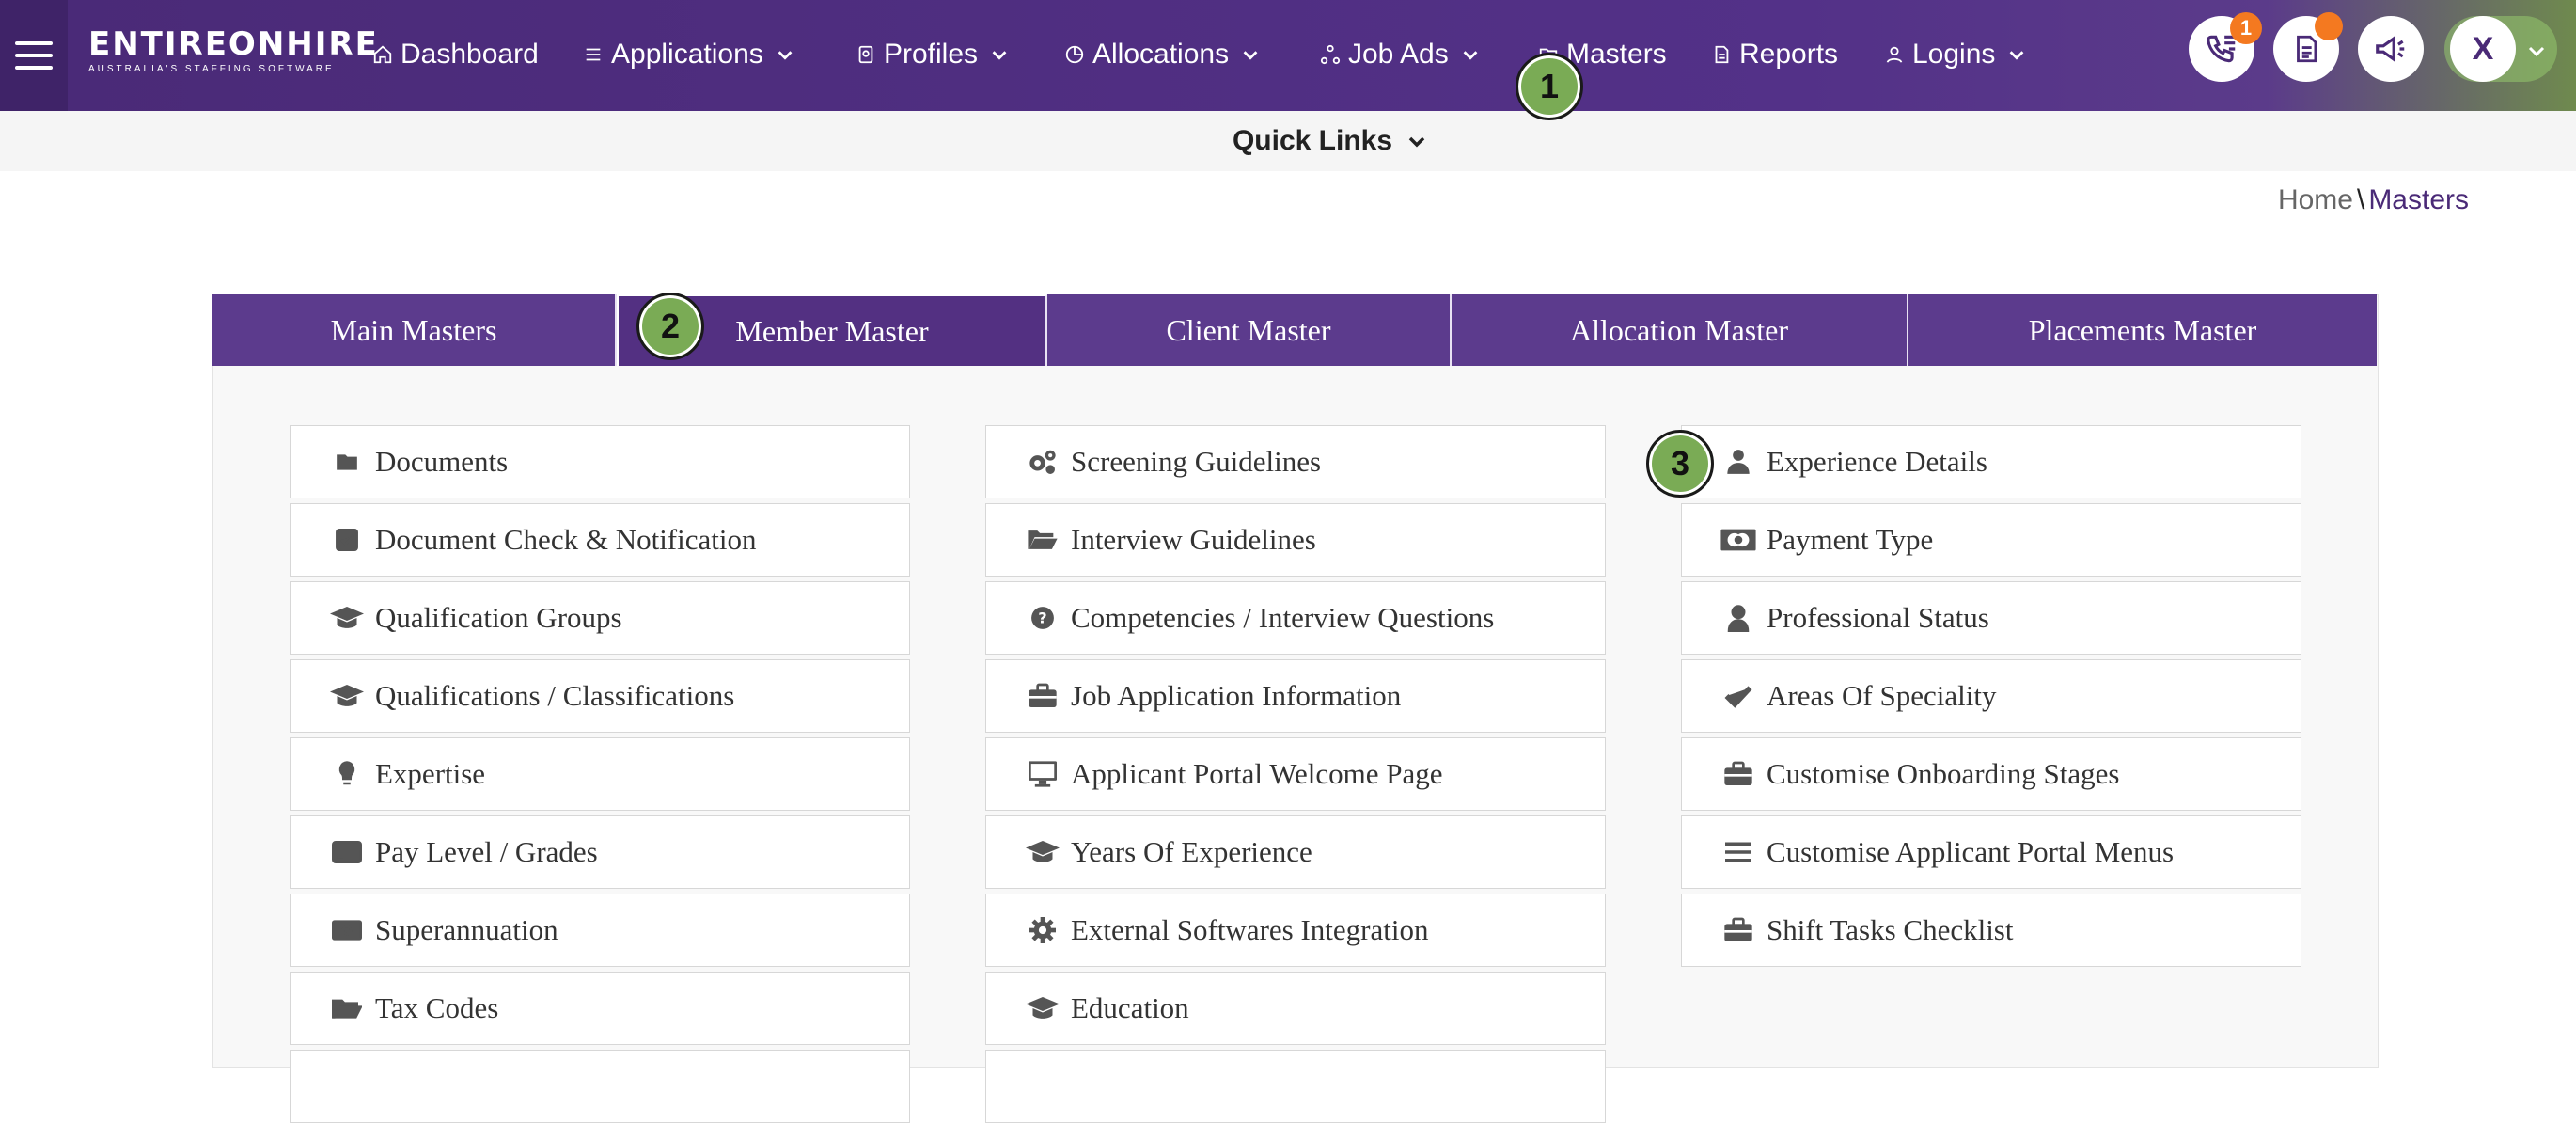 This screenshot has width=2576, height=1123. I want to click on master-item-competencies: ? Competencies / Interview Questions, so click(1296, 618).